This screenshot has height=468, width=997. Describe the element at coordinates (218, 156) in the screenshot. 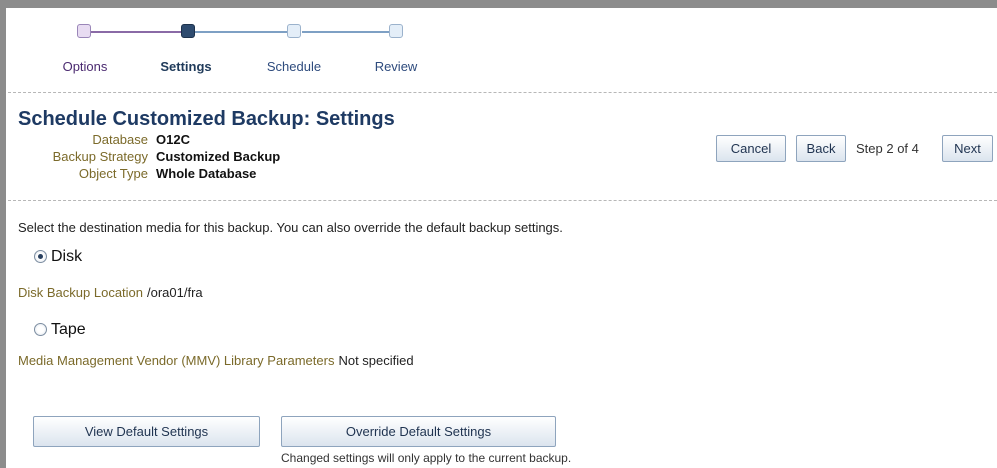

I see `backup-strategy-value: Customized Backup` at that location.